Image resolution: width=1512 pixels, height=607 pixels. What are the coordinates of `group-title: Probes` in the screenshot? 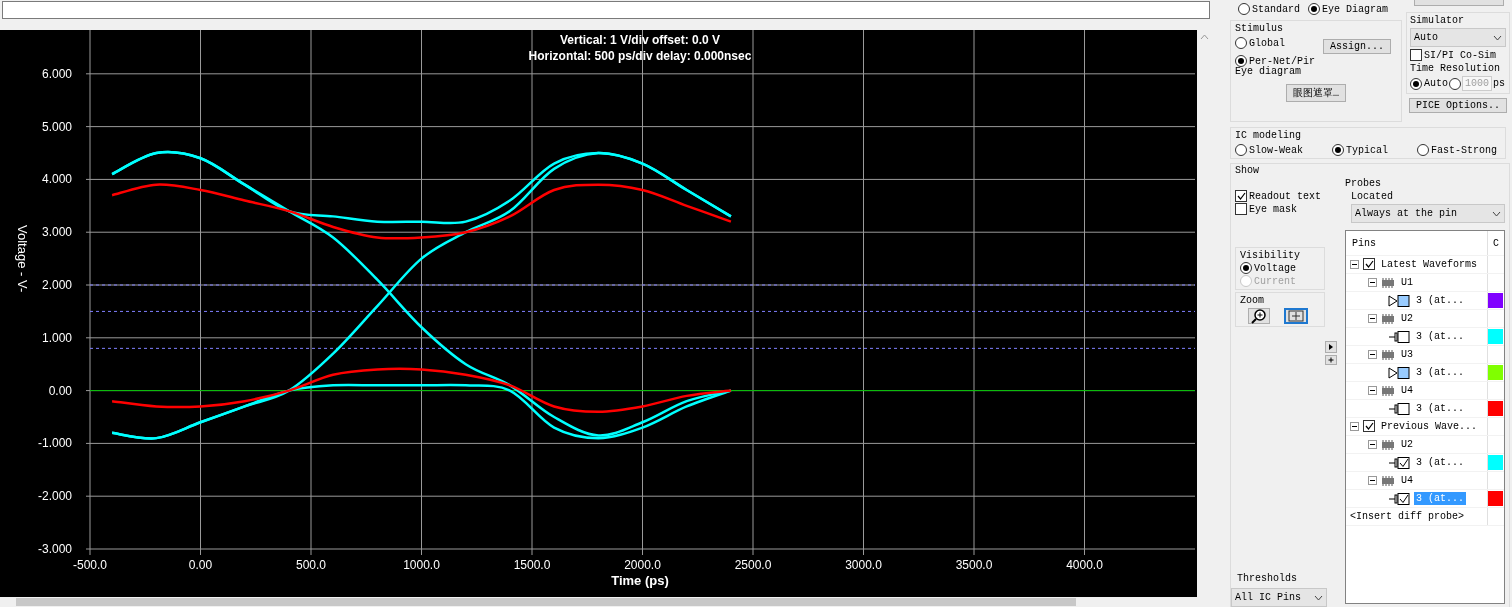 It's located at (1363, 183).